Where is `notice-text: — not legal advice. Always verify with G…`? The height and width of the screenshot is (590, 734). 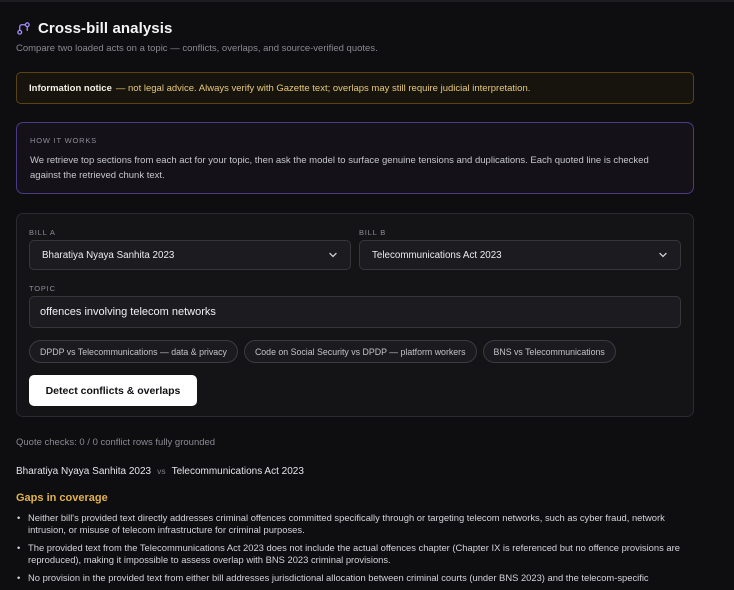 notice-text: — not legal advice. Always verify with G… is located at coordinates (323, 88).